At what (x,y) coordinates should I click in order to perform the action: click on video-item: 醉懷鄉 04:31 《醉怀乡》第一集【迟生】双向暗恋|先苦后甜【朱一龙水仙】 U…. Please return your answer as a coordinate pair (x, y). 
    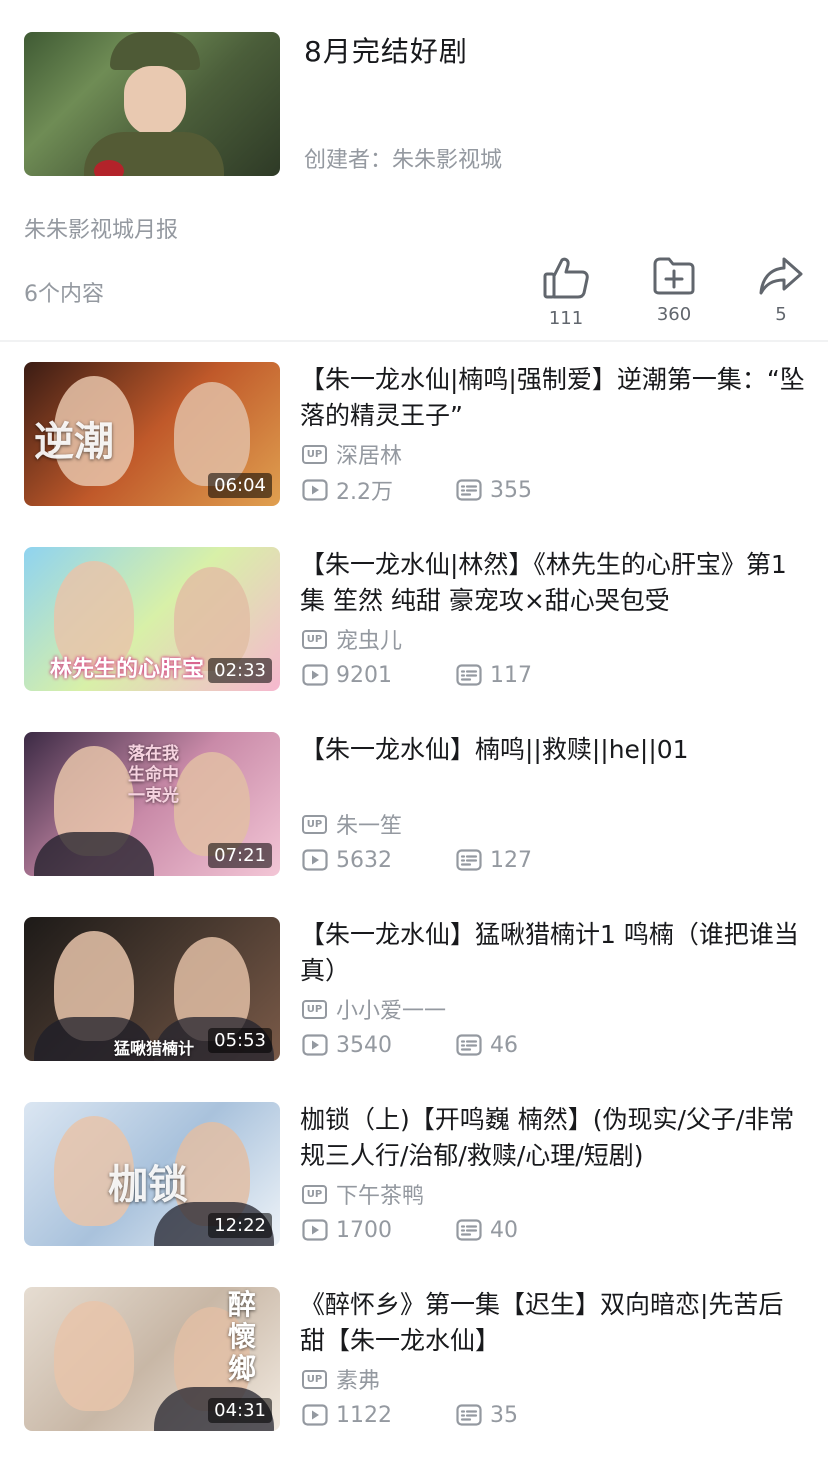
    Looking at the image, I should click on (414, 1379).